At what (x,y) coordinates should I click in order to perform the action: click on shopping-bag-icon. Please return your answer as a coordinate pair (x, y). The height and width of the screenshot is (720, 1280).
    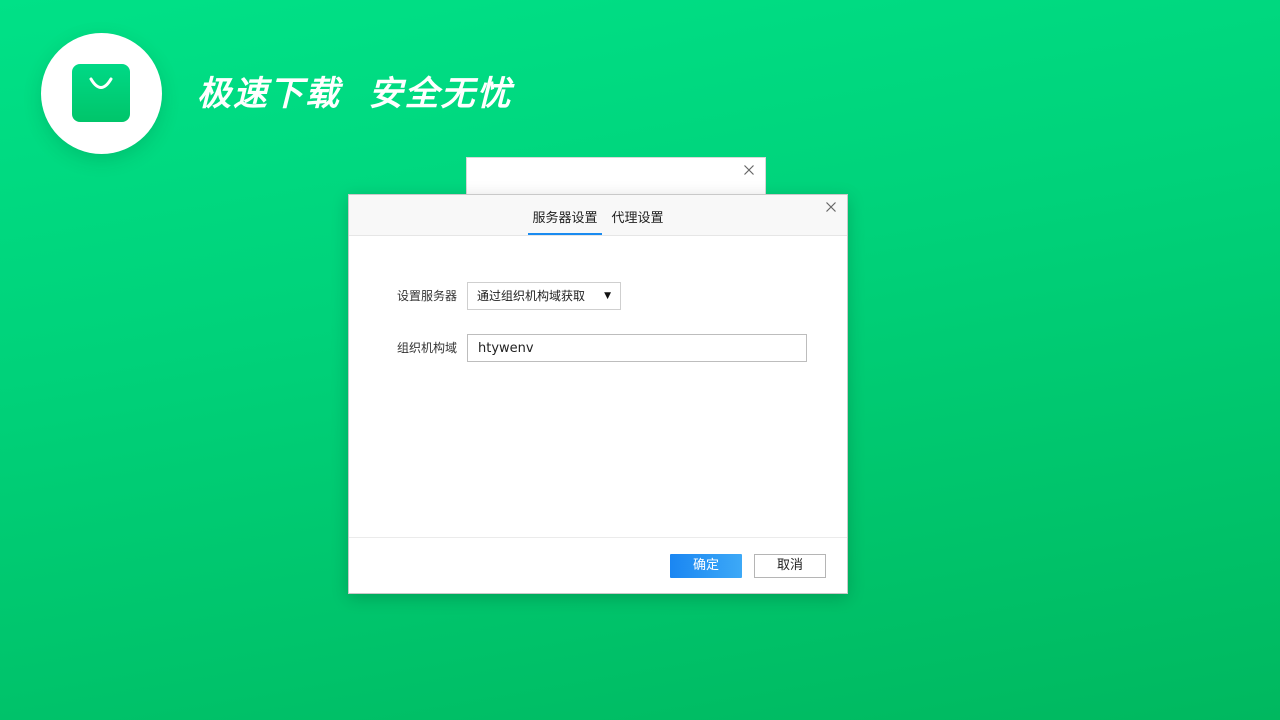
    Looking at the image, I should click on (101, 93).